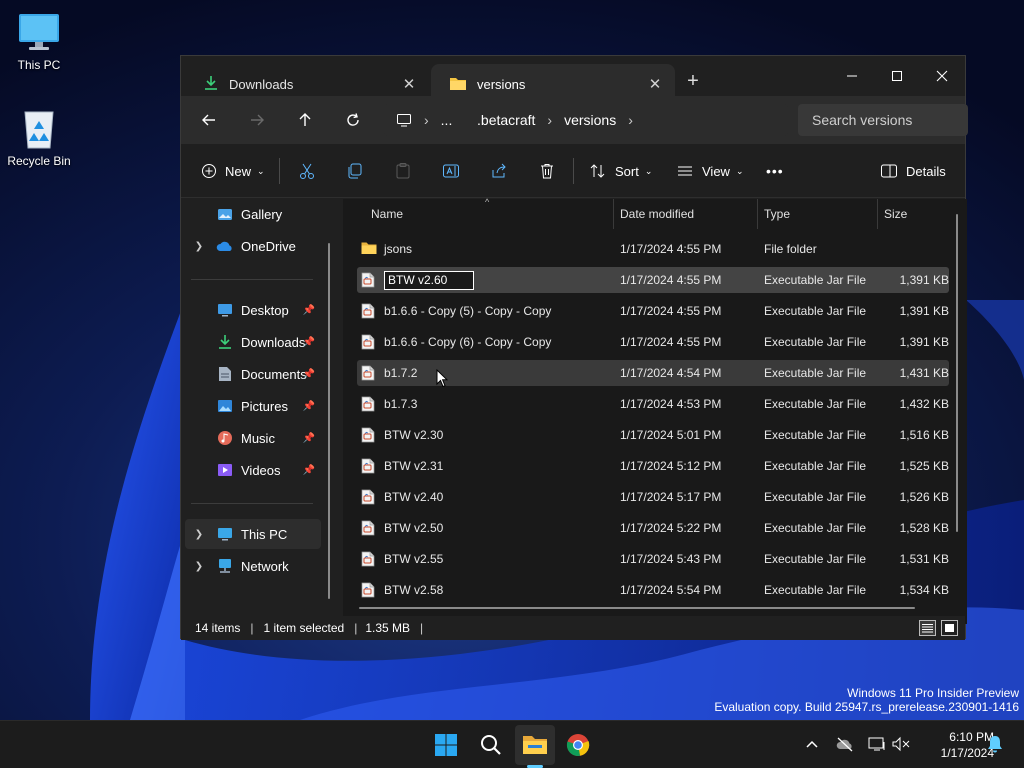 The image size is (1024, 768). Describe the element at coordinates (429, 280) in the screenshot. I see `rename-input: BTW v2.60` at that location.